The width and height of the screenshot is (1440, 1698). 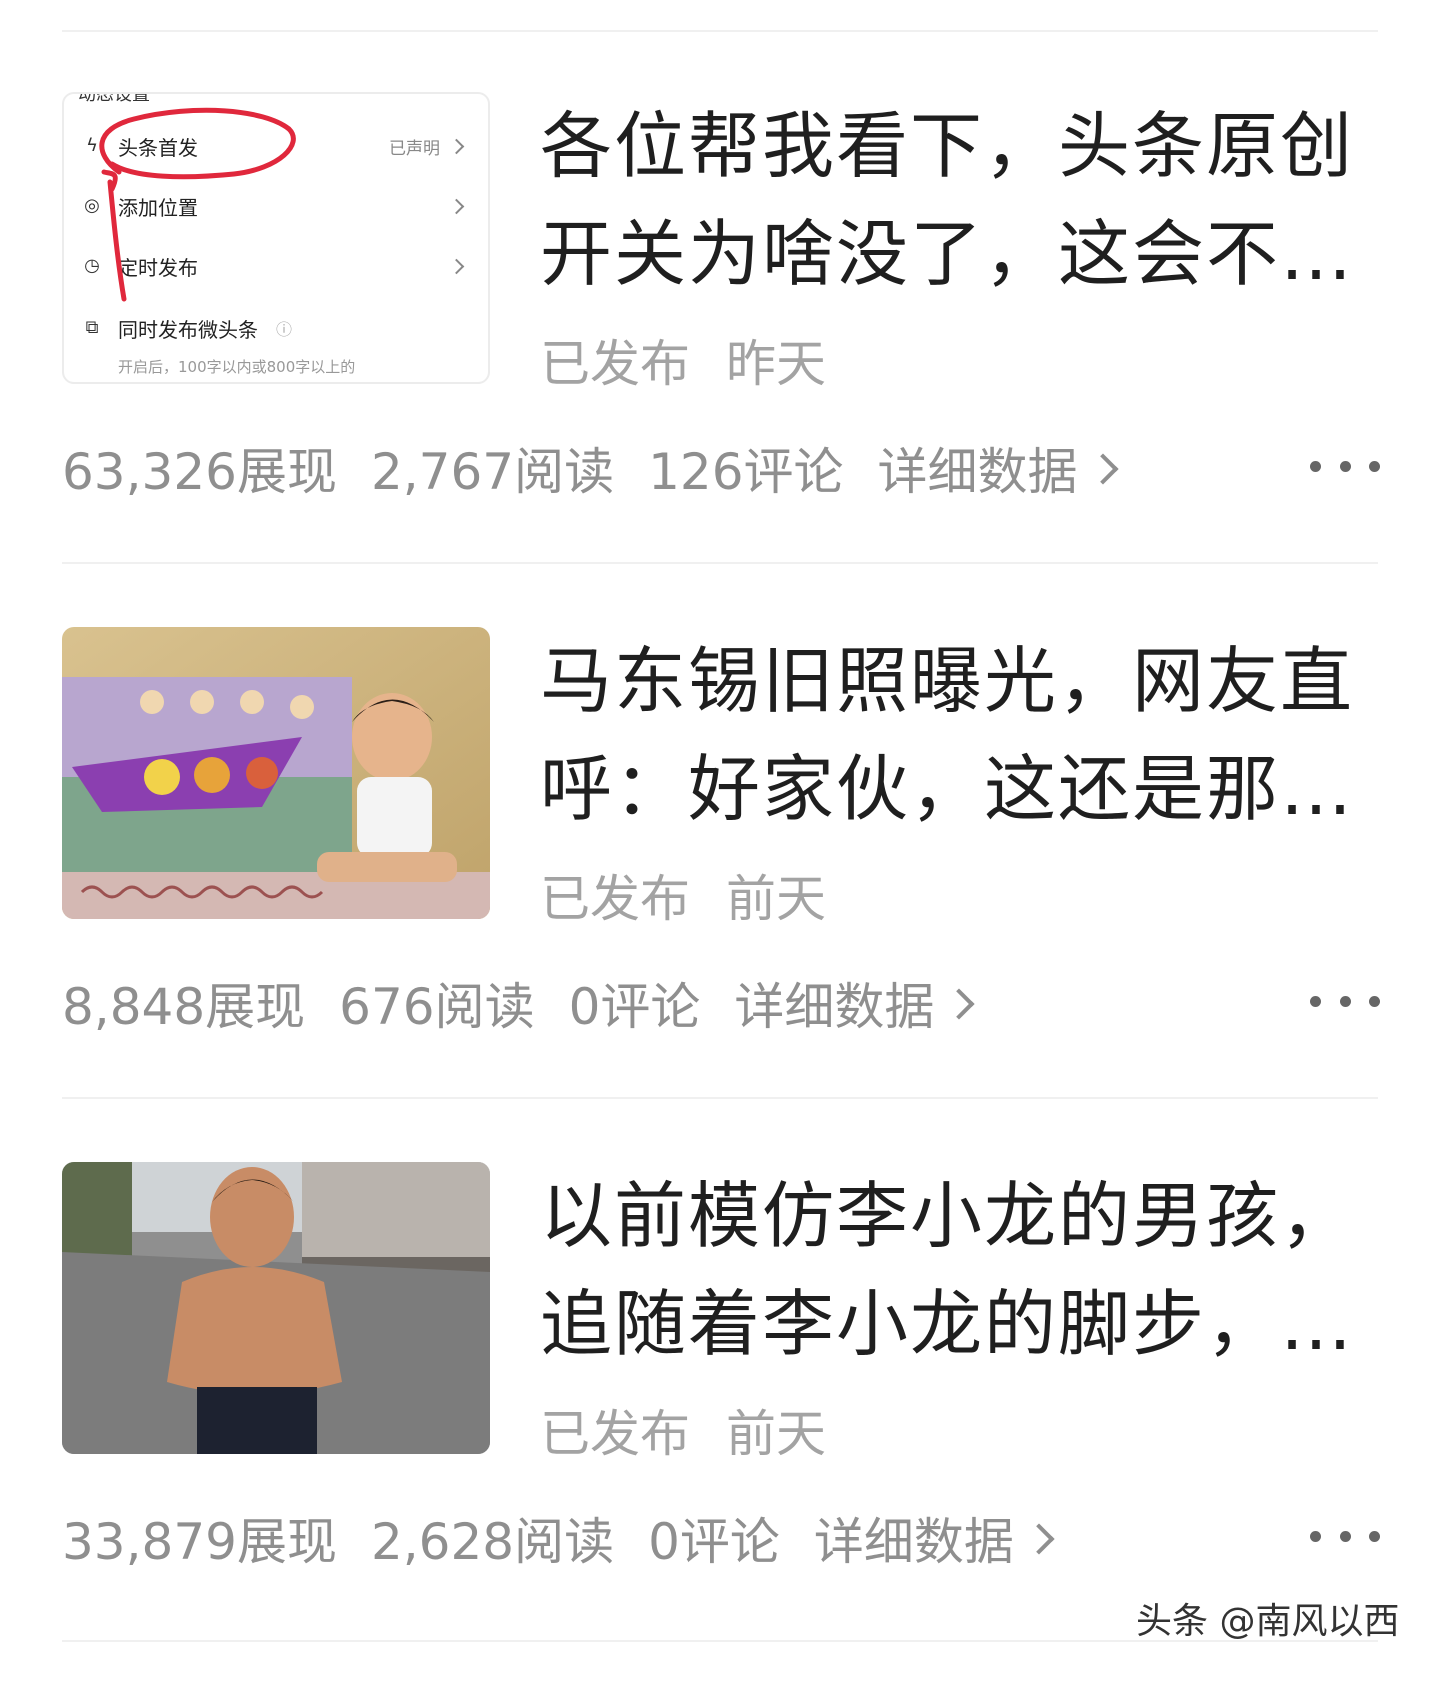 I want to click on impressions-count: 33,879展现, so click(x=199, y=1542).